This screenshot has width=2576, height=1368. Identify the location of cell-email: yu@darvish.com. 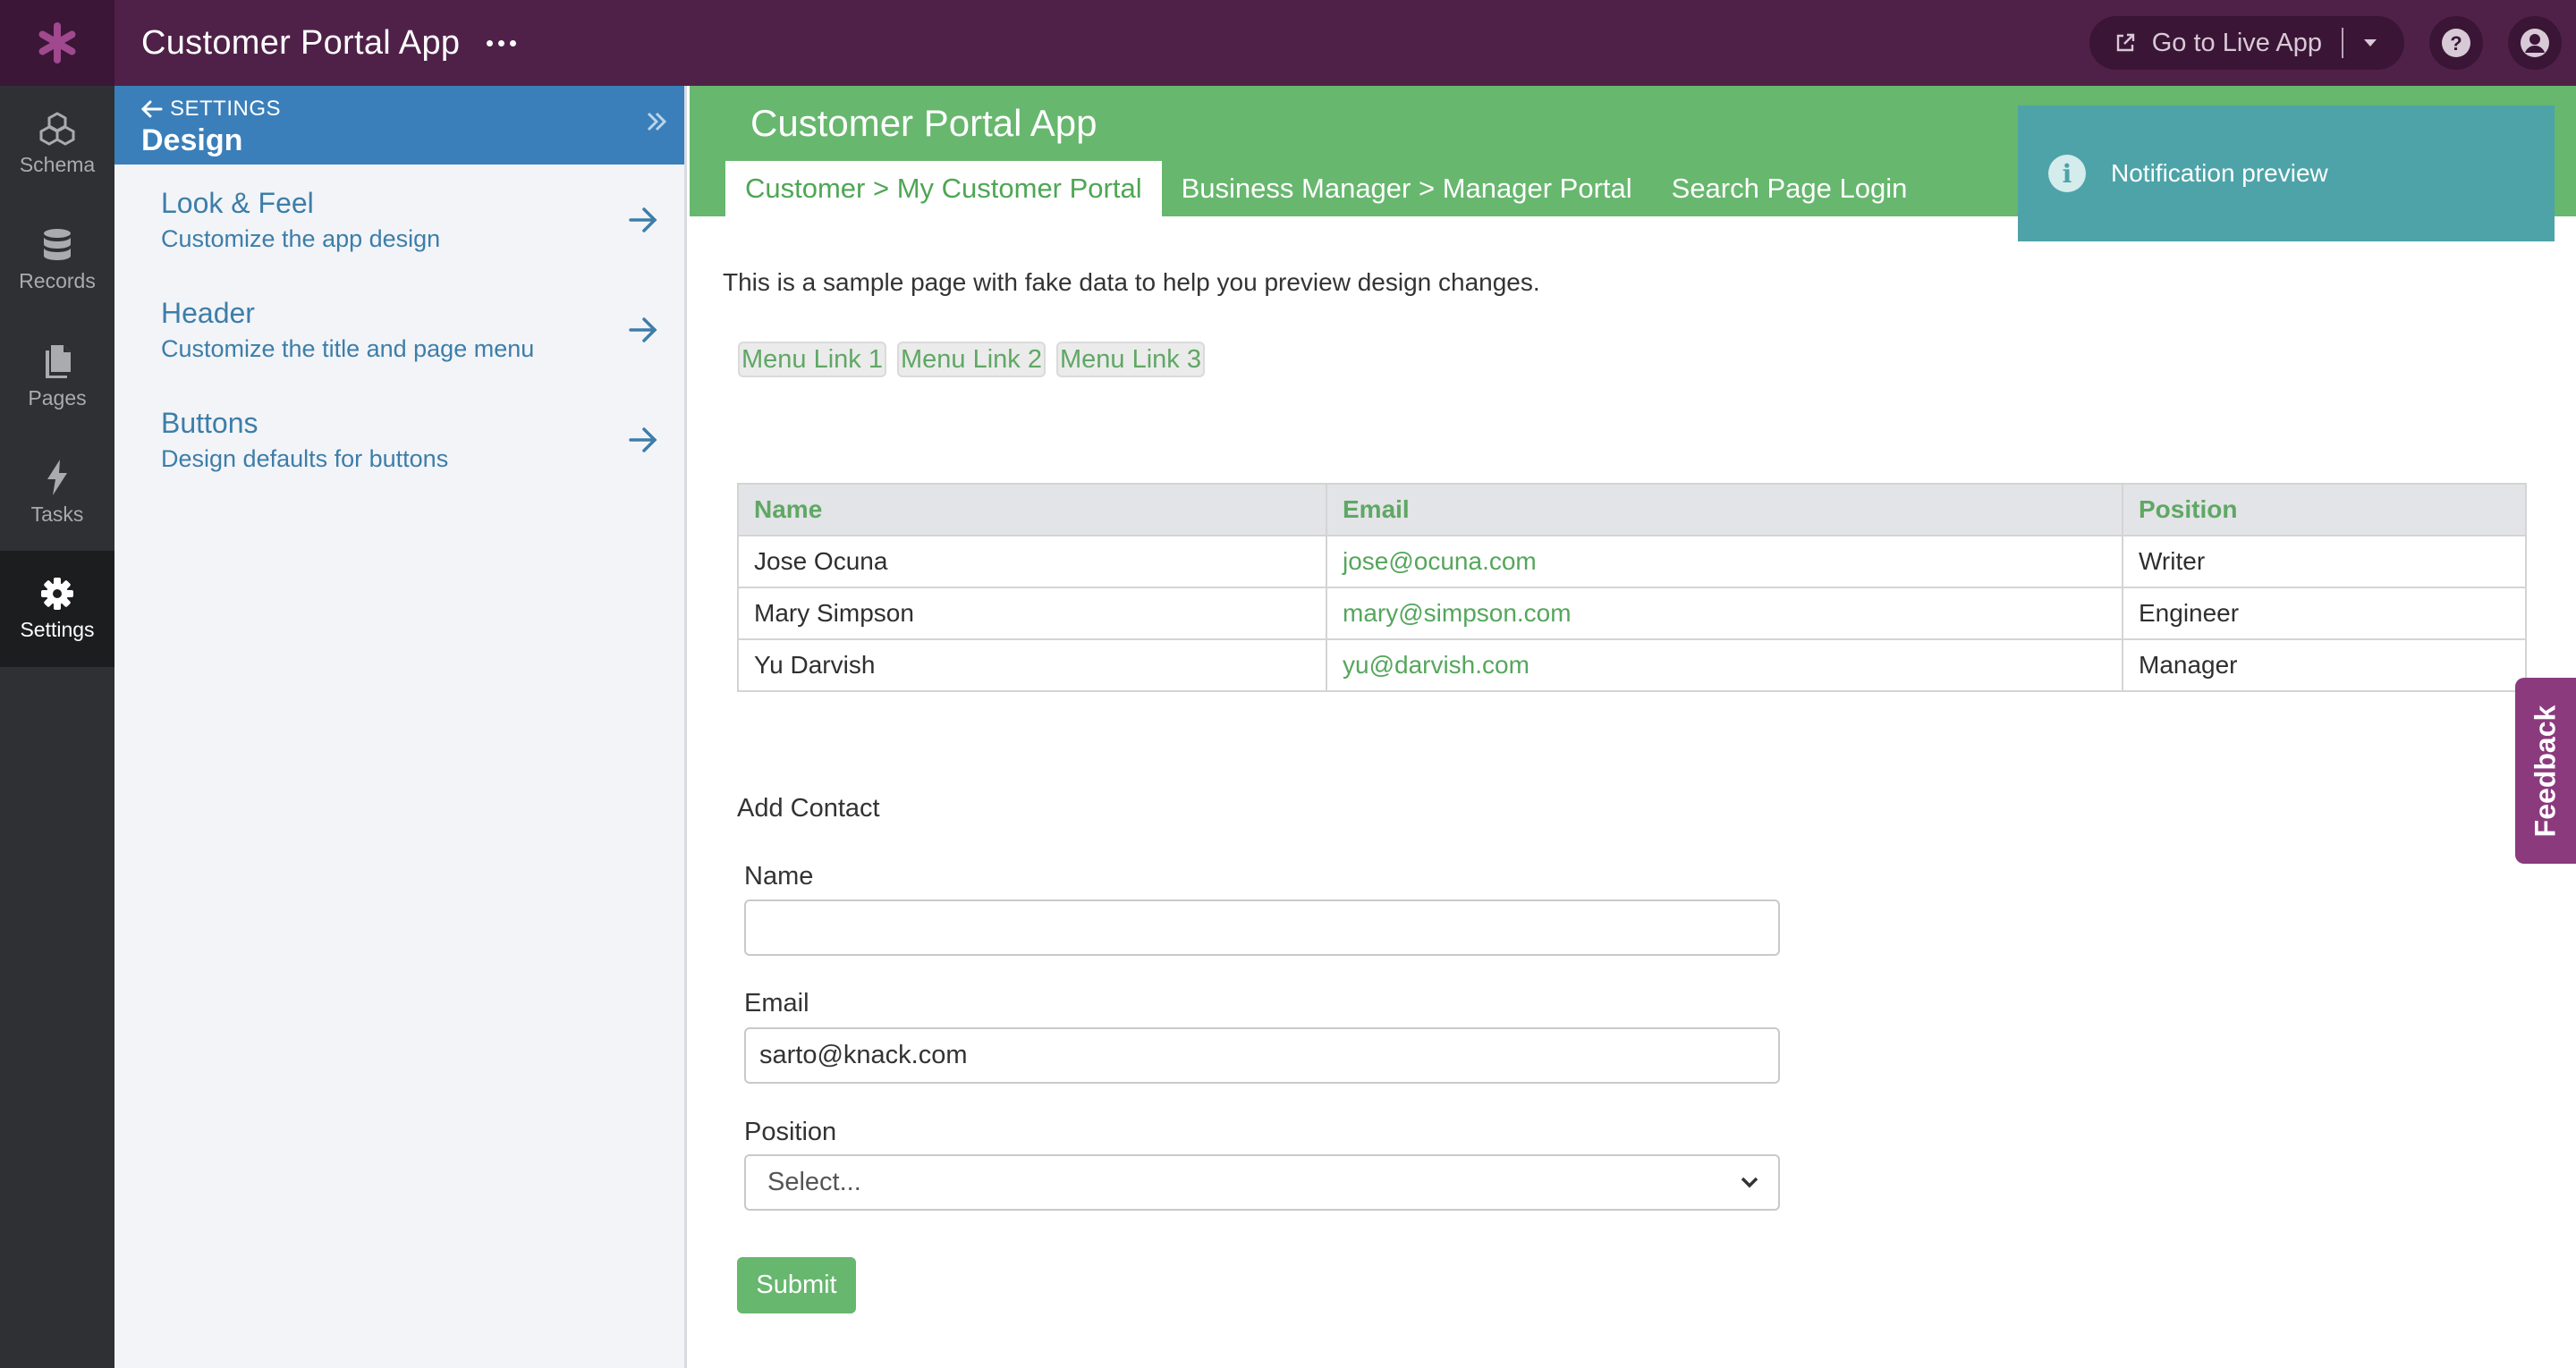
(1724, 665).